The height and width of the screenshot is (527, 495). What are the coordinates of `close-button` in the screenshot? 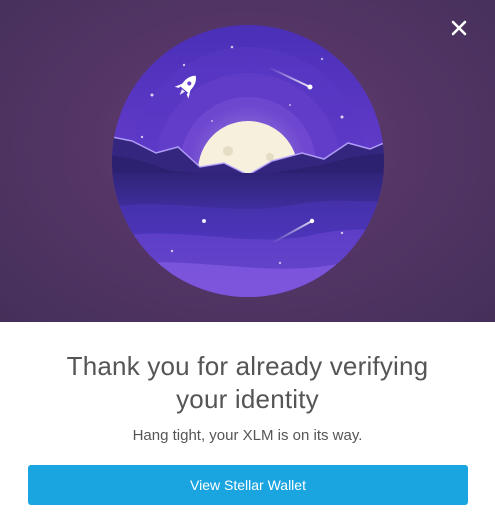 It's located at (459, 28).